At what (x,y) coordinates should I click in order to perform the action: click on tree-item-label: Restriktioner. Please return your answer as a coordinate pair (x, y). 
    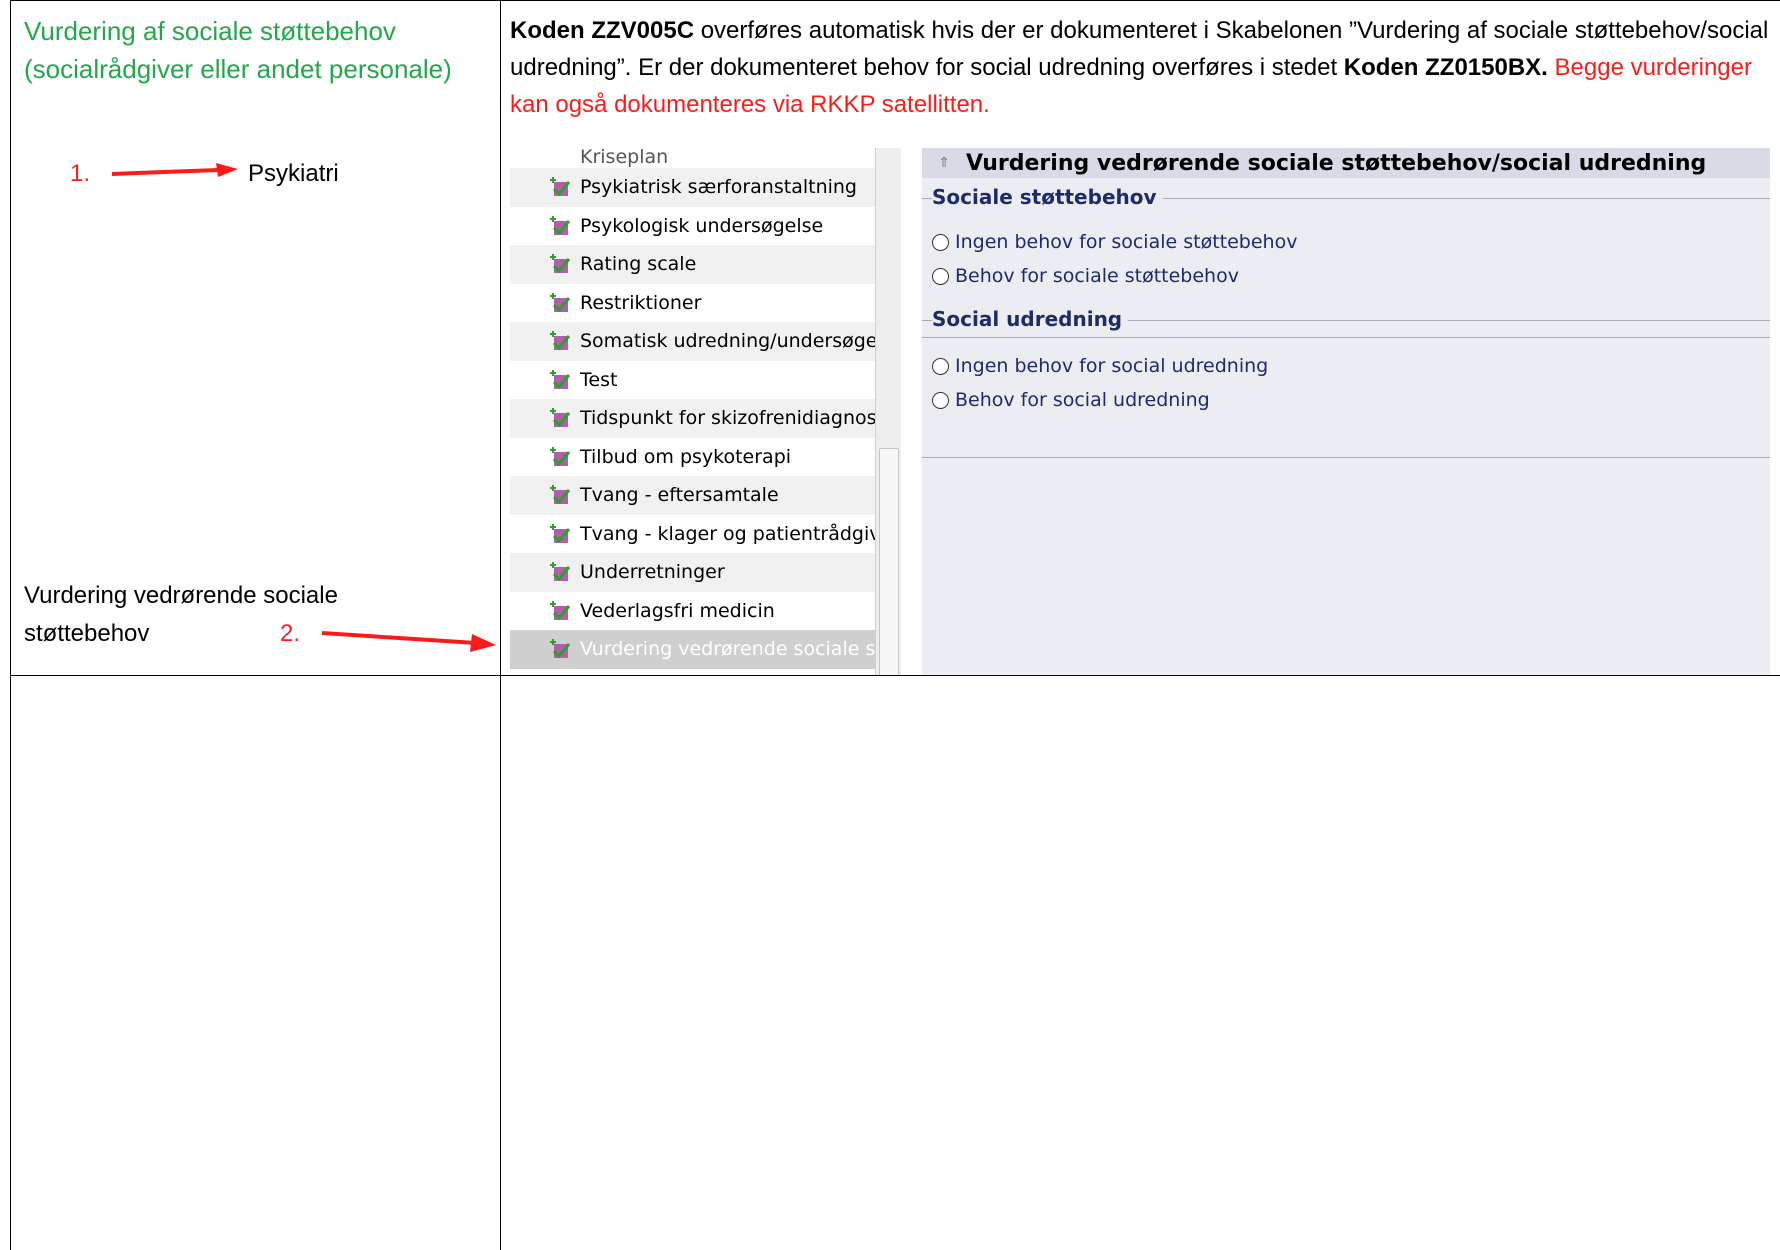
    Looking at the image, I should click on (641, 302).